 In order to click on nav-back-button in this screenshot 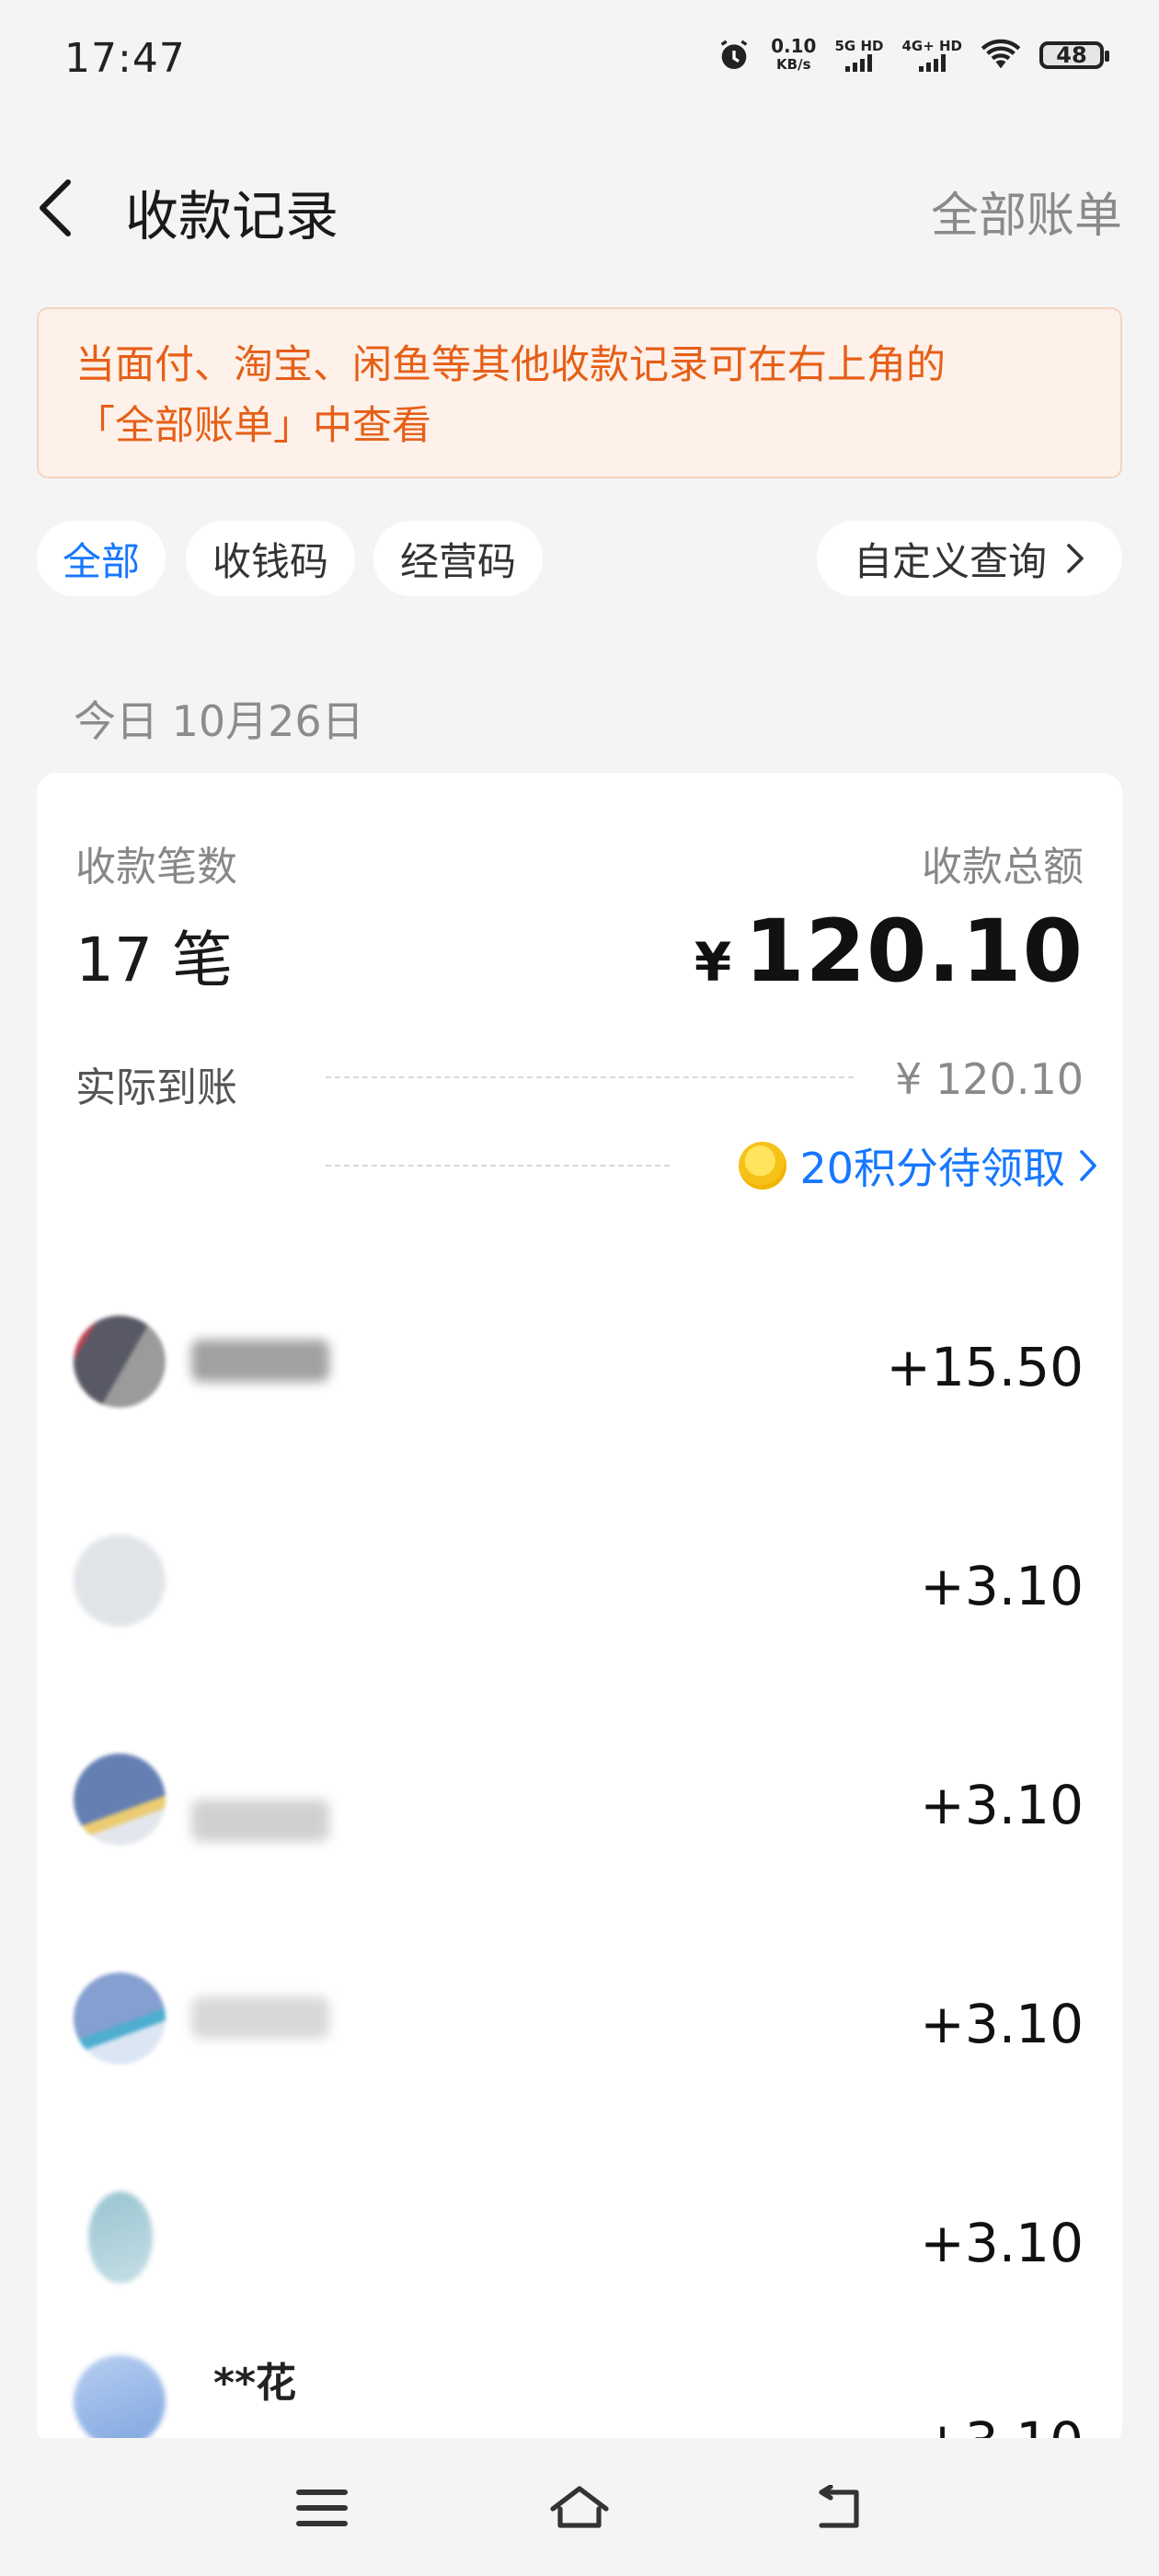, I will do `click(837, 2508)`.